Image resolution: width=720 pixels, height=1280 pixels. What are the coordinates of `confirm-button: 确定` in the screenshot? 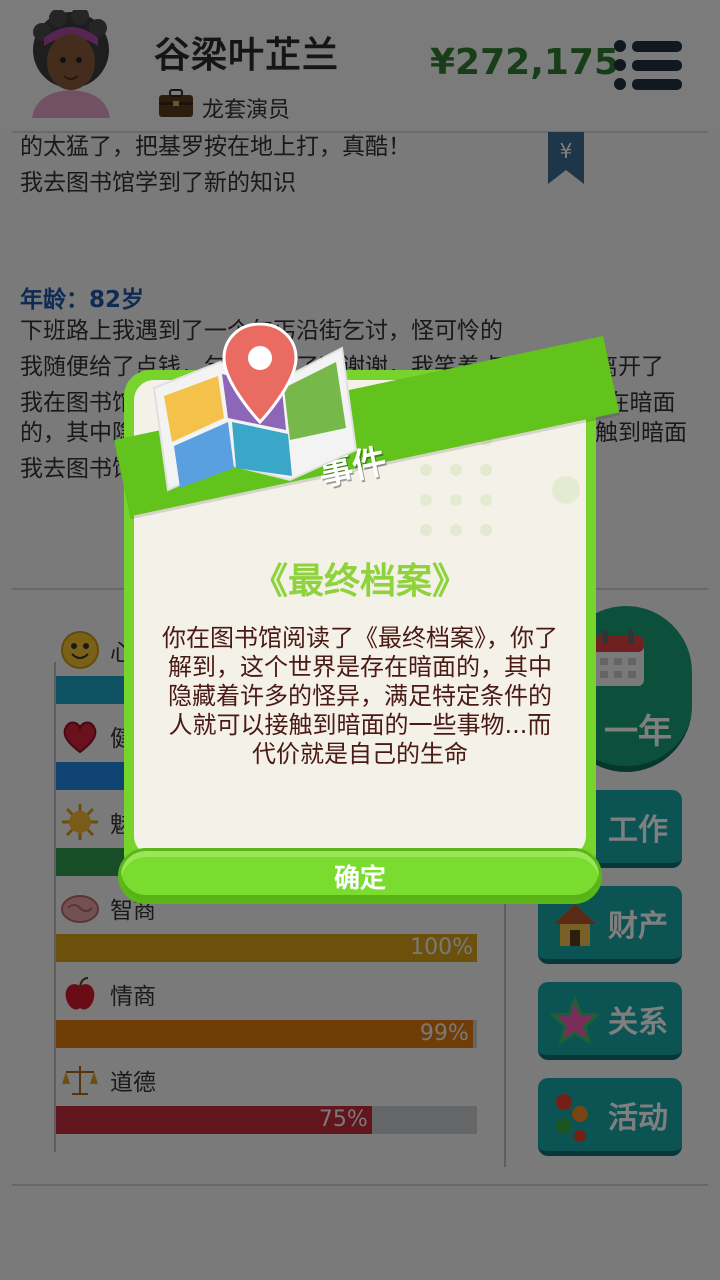 It's located at (360, 876).